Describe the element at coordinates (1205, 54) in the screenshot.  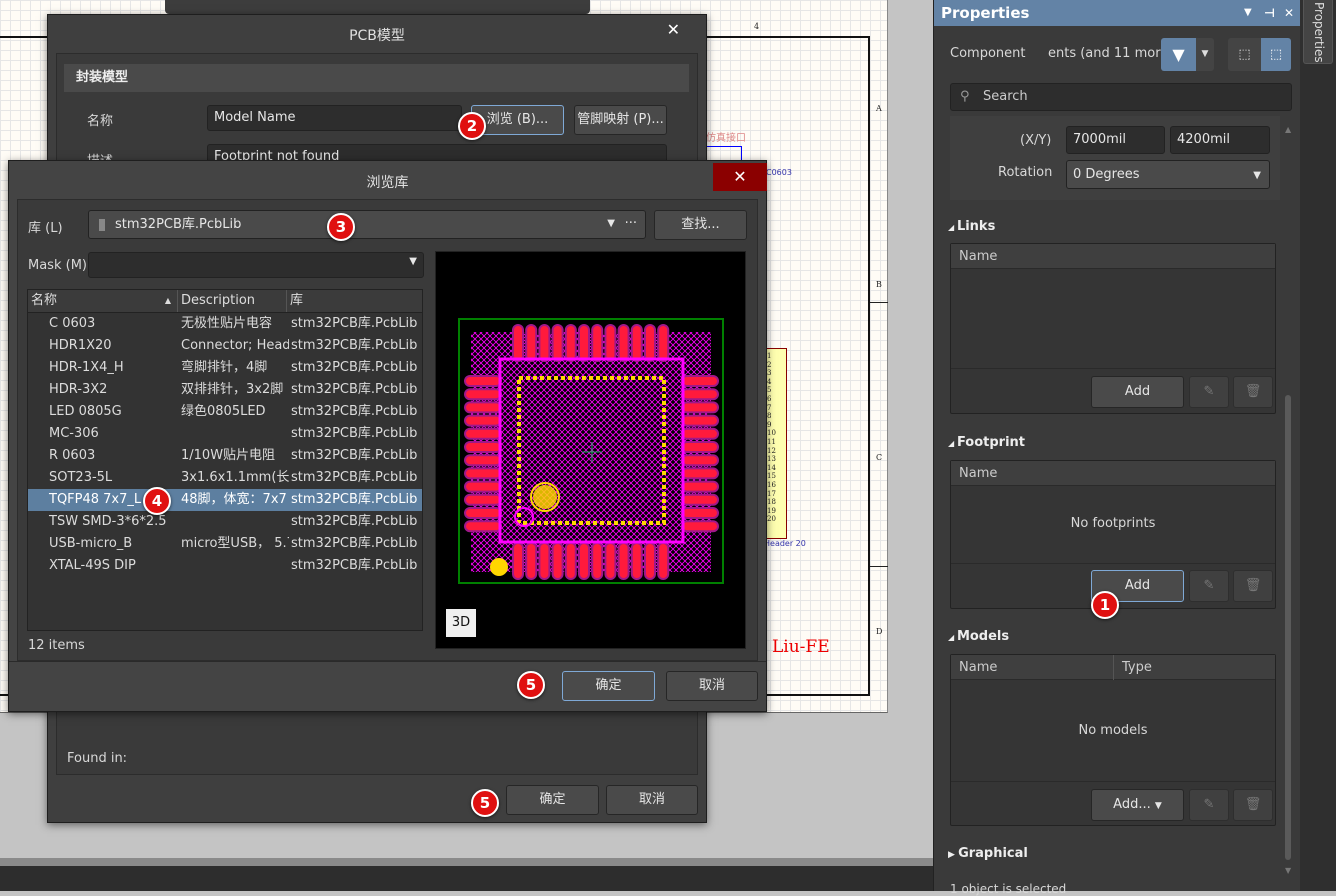
I see `chevron-down-icon: ▼` at that location.